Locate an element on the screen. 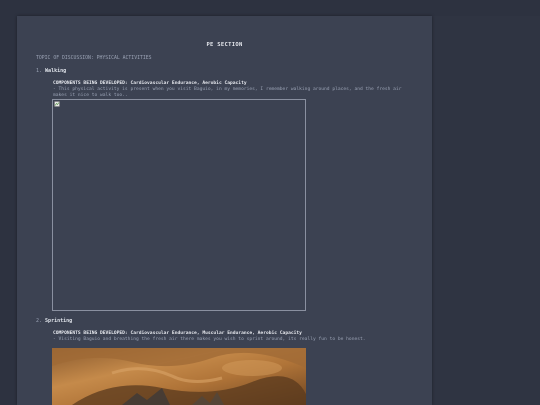 The height and width of the screenshot is (405, 540). page-title: PE SECTION is located at coordinates (224, 45).